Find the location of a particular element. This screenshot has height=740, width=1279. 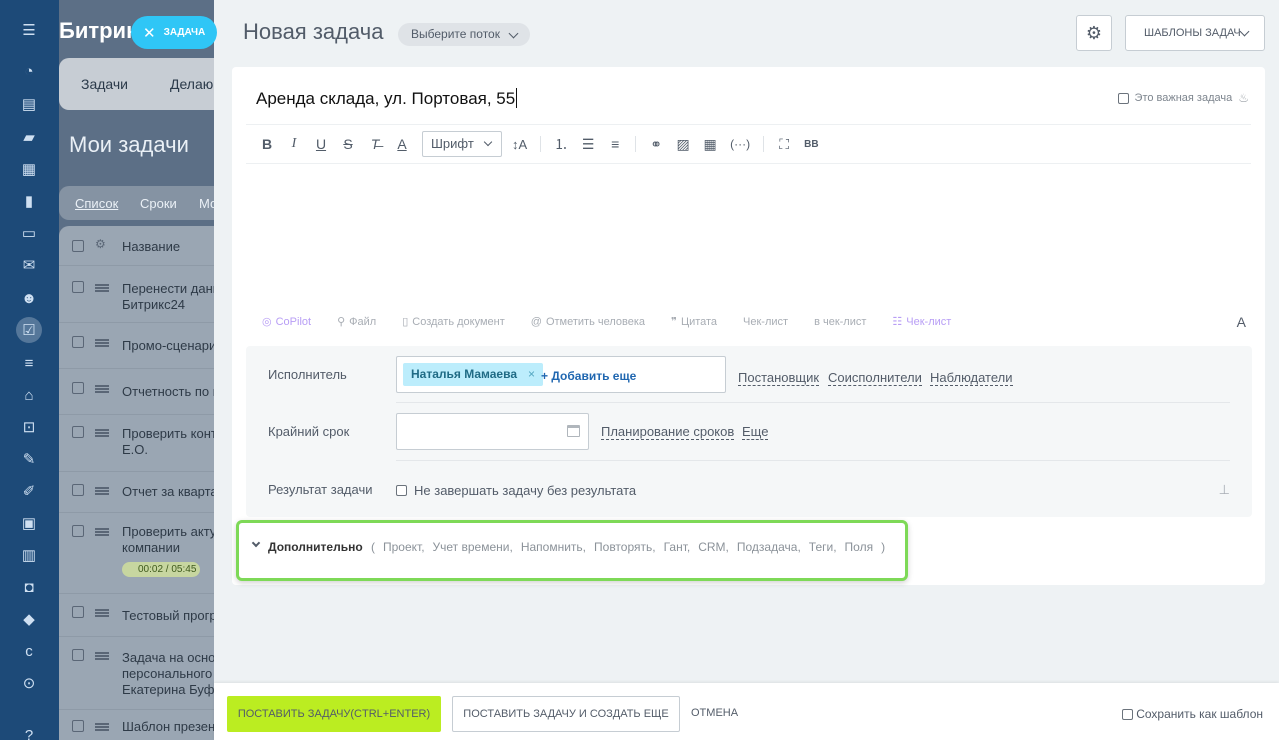

important-checkbox is located at coordinates (1123, 98).